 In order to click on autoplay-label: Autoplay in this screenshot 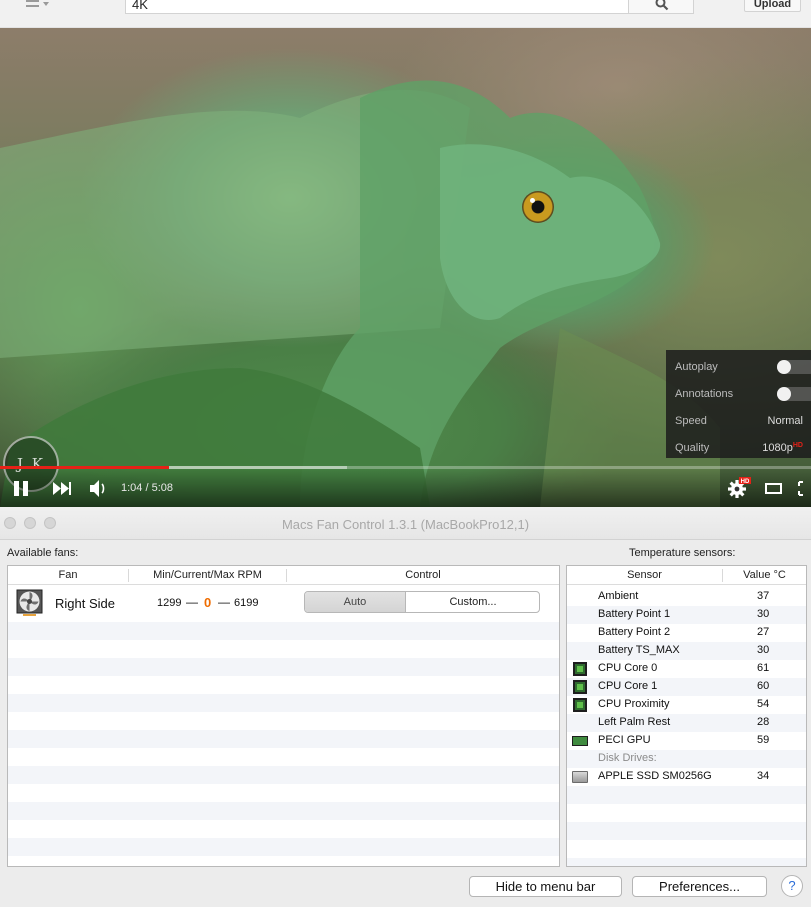, I will do `click(696, 367)`.